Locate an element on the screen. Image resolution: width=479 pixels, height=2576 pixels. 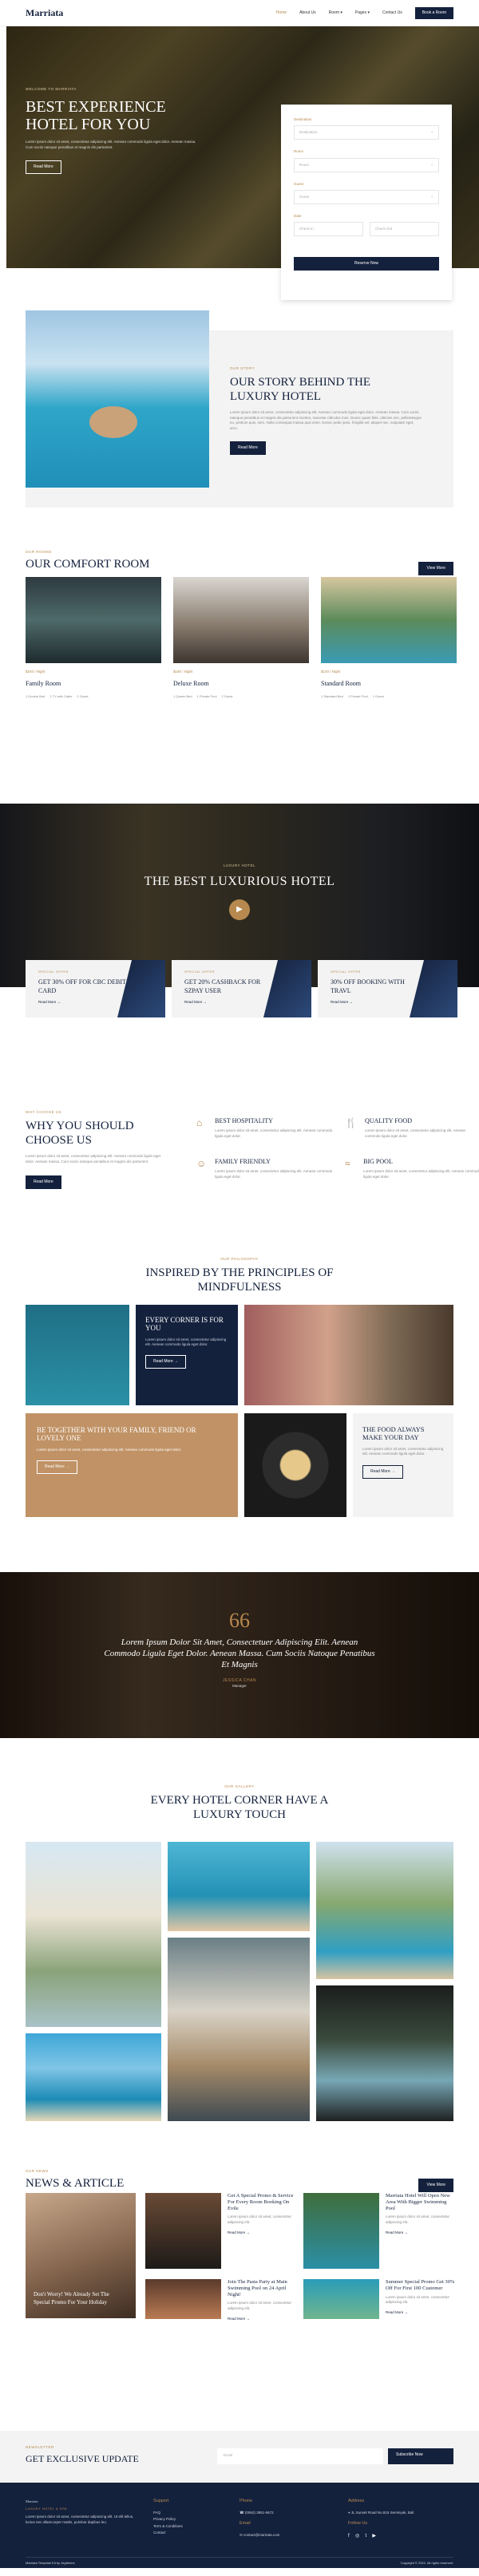
room-name: Family Room is located at coordinates (93, 683).